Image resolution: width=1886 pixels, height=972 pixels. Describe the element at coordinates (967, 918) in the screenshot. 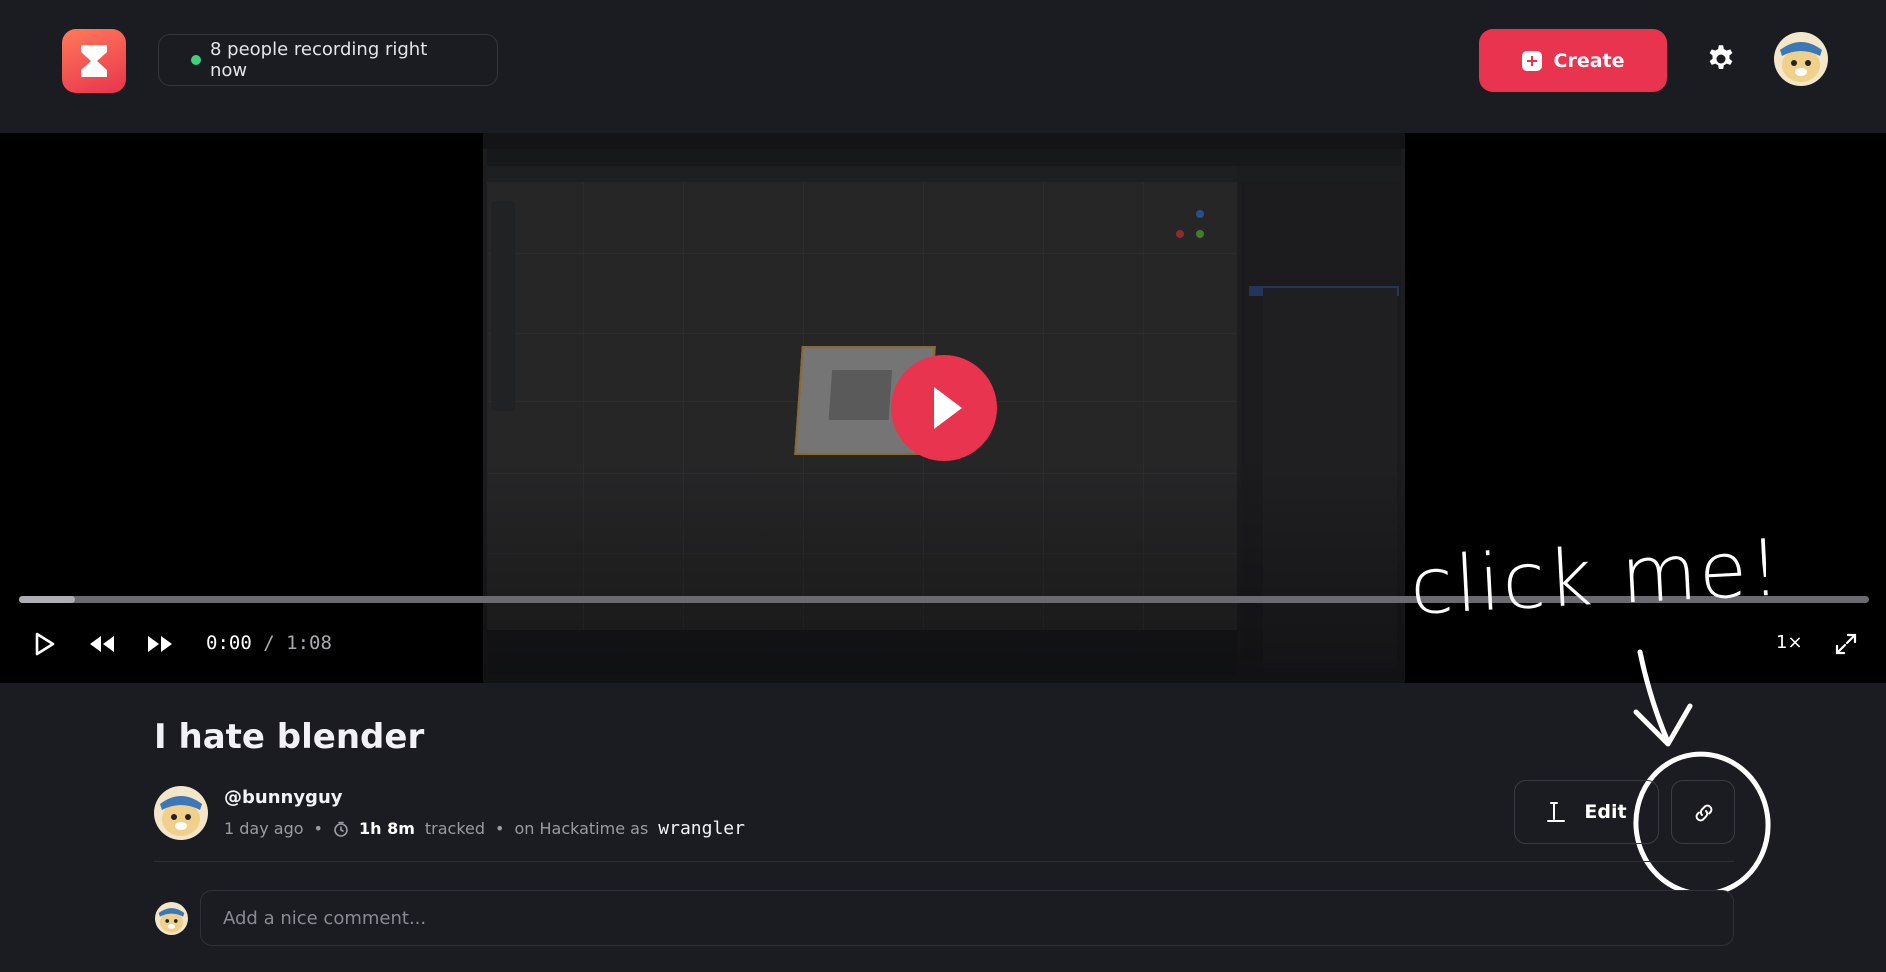

I see `comment-input` at that location.